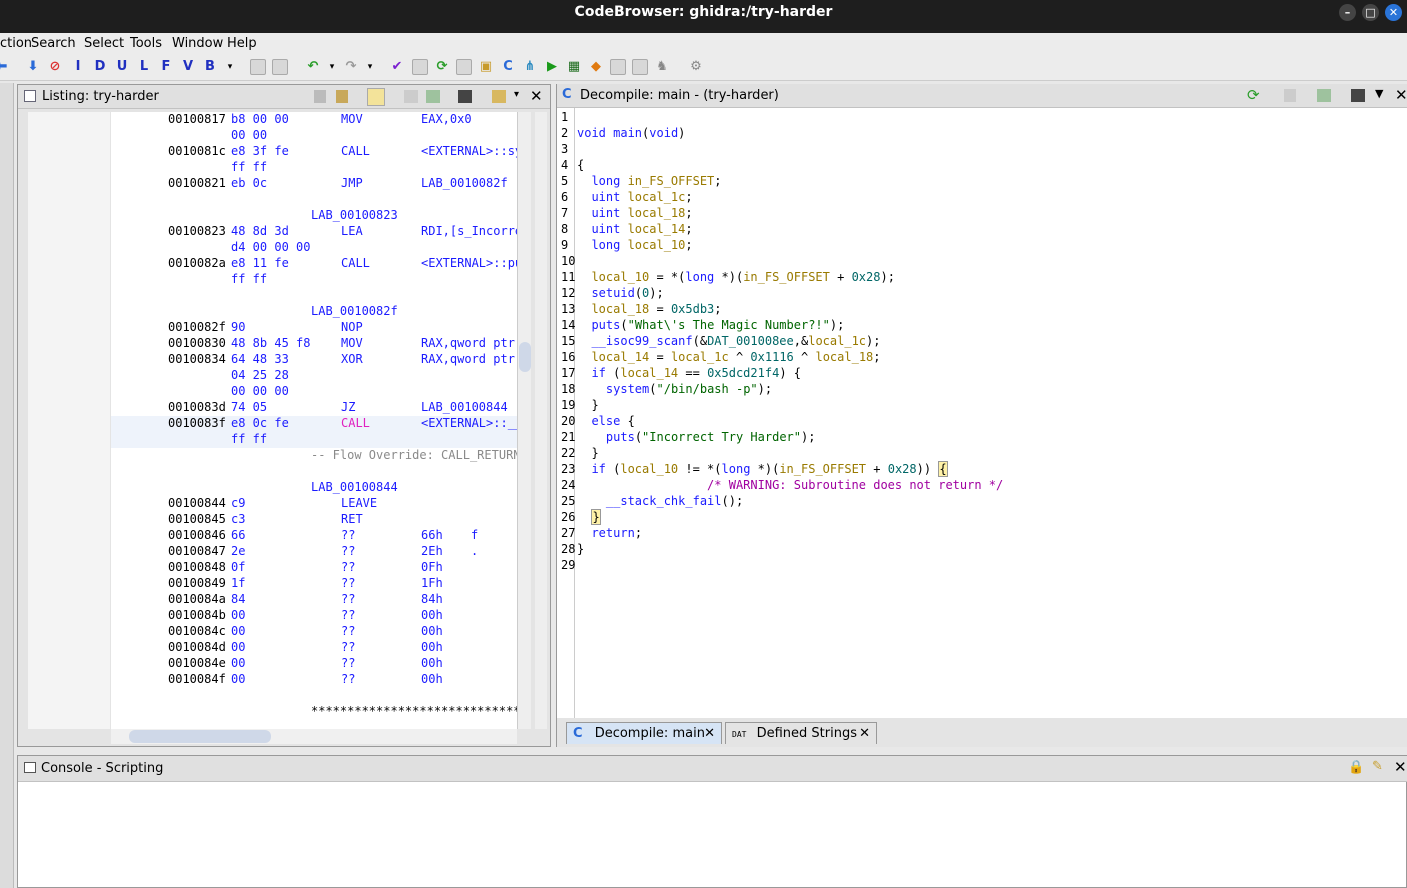  I want to click on diamond-icon: ◆, so click(596, 67).